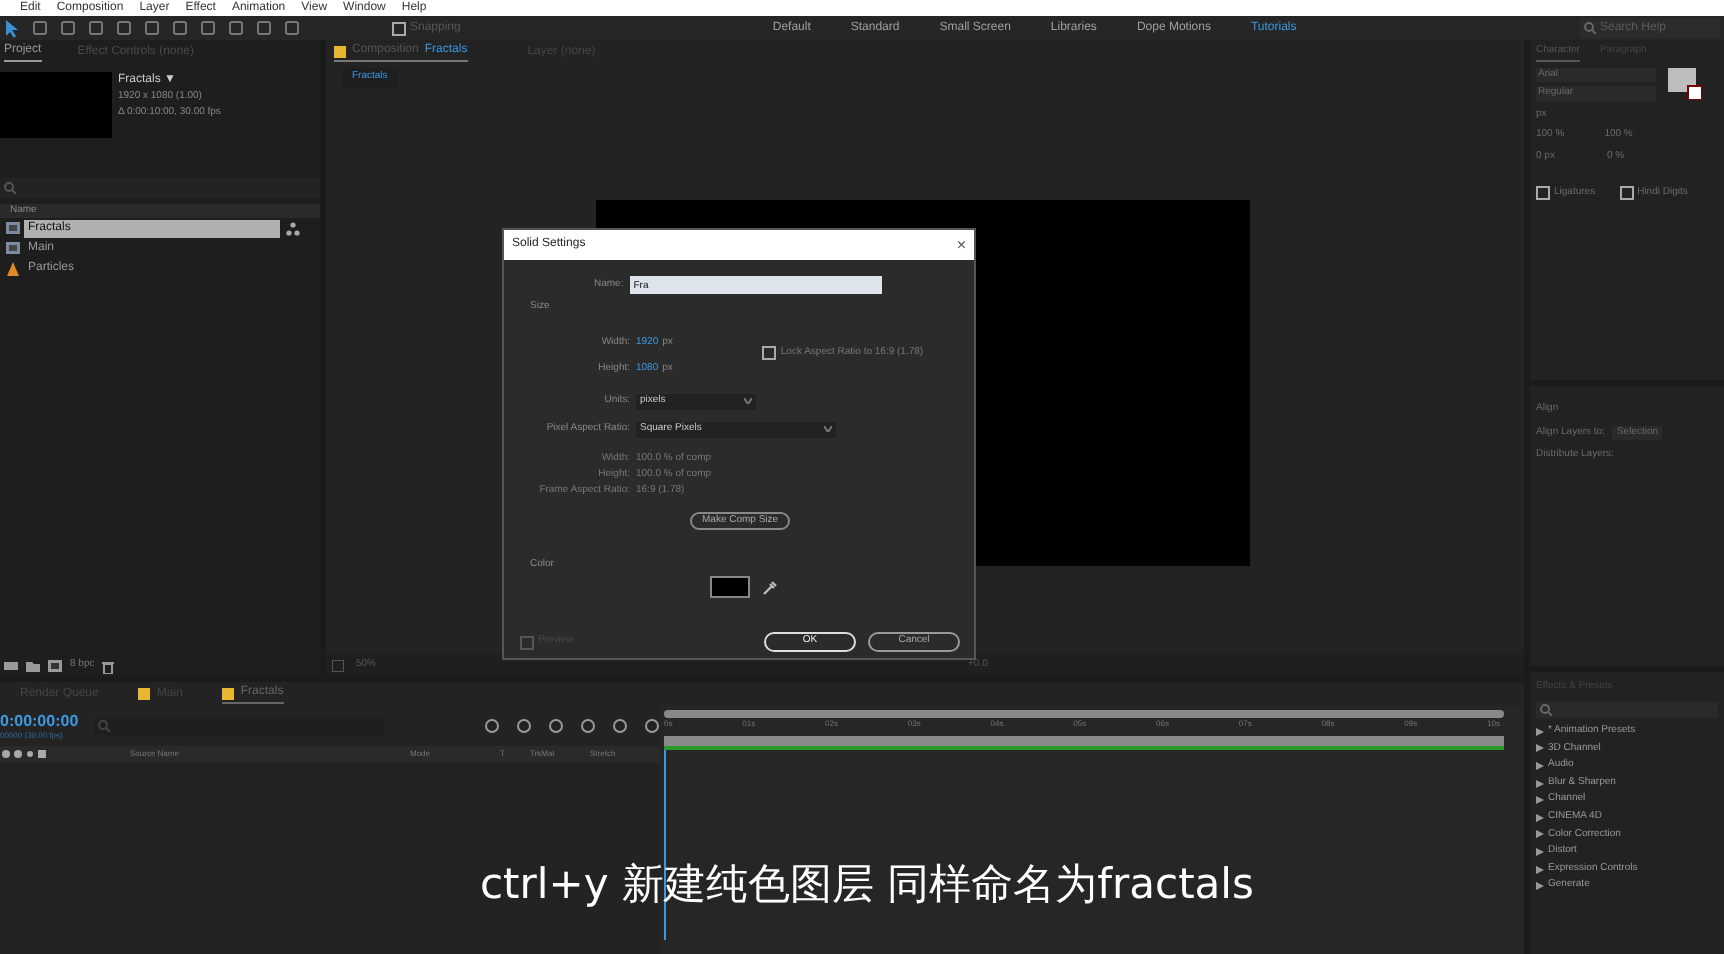 This screenshot has width=1724, height=954. I want to click on color-swatch, so click(730, 587).